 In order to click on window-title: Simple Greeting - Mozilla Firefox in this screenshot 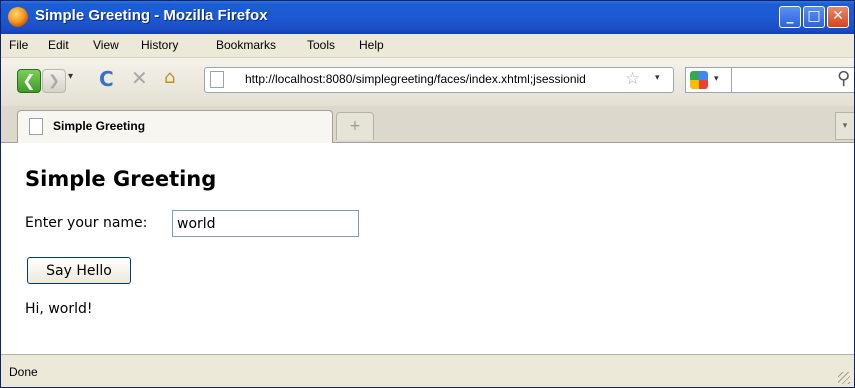, I will do `click(151, 15)`.